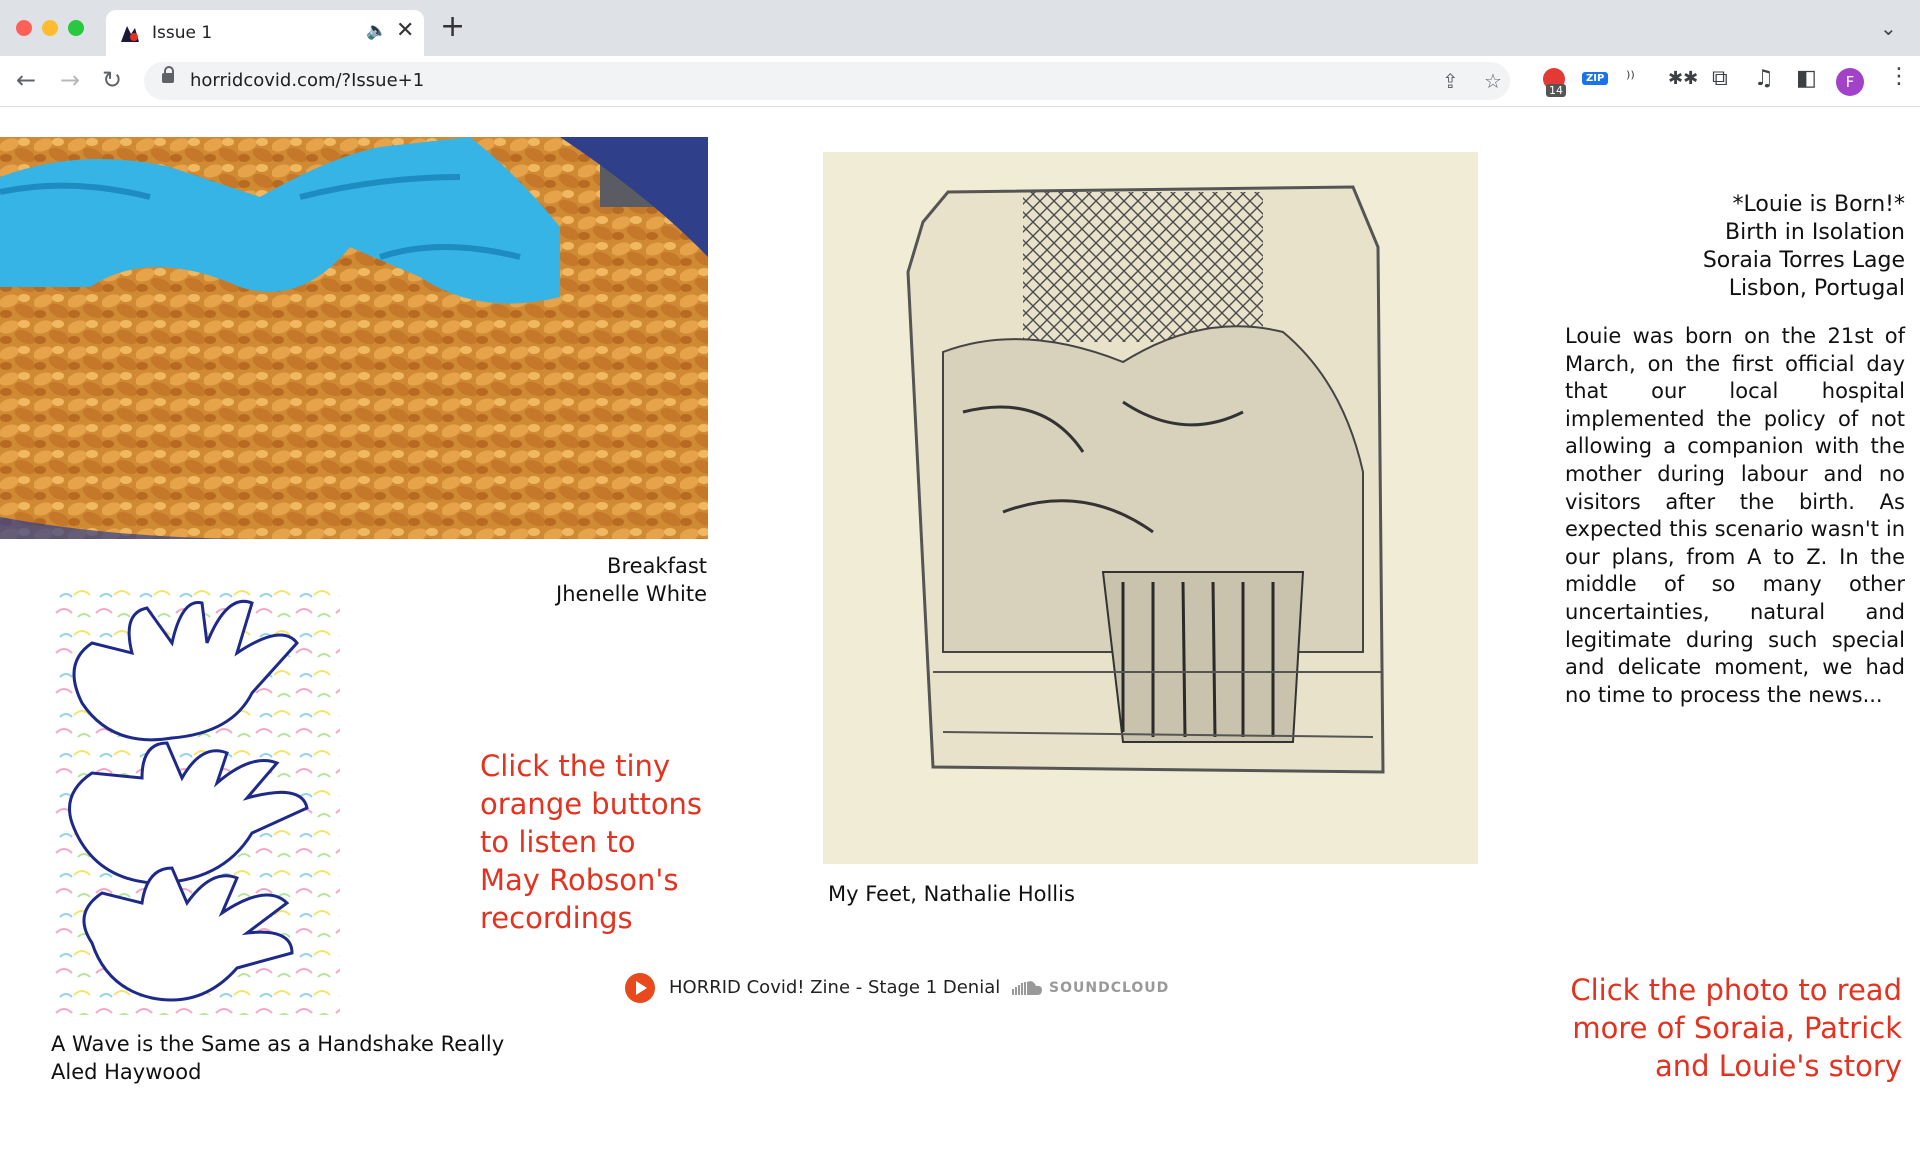 This screenshot has height=1149, width=1920. I want to click on story-heading-line: *Louie is Born!*, so click(1818, 204).